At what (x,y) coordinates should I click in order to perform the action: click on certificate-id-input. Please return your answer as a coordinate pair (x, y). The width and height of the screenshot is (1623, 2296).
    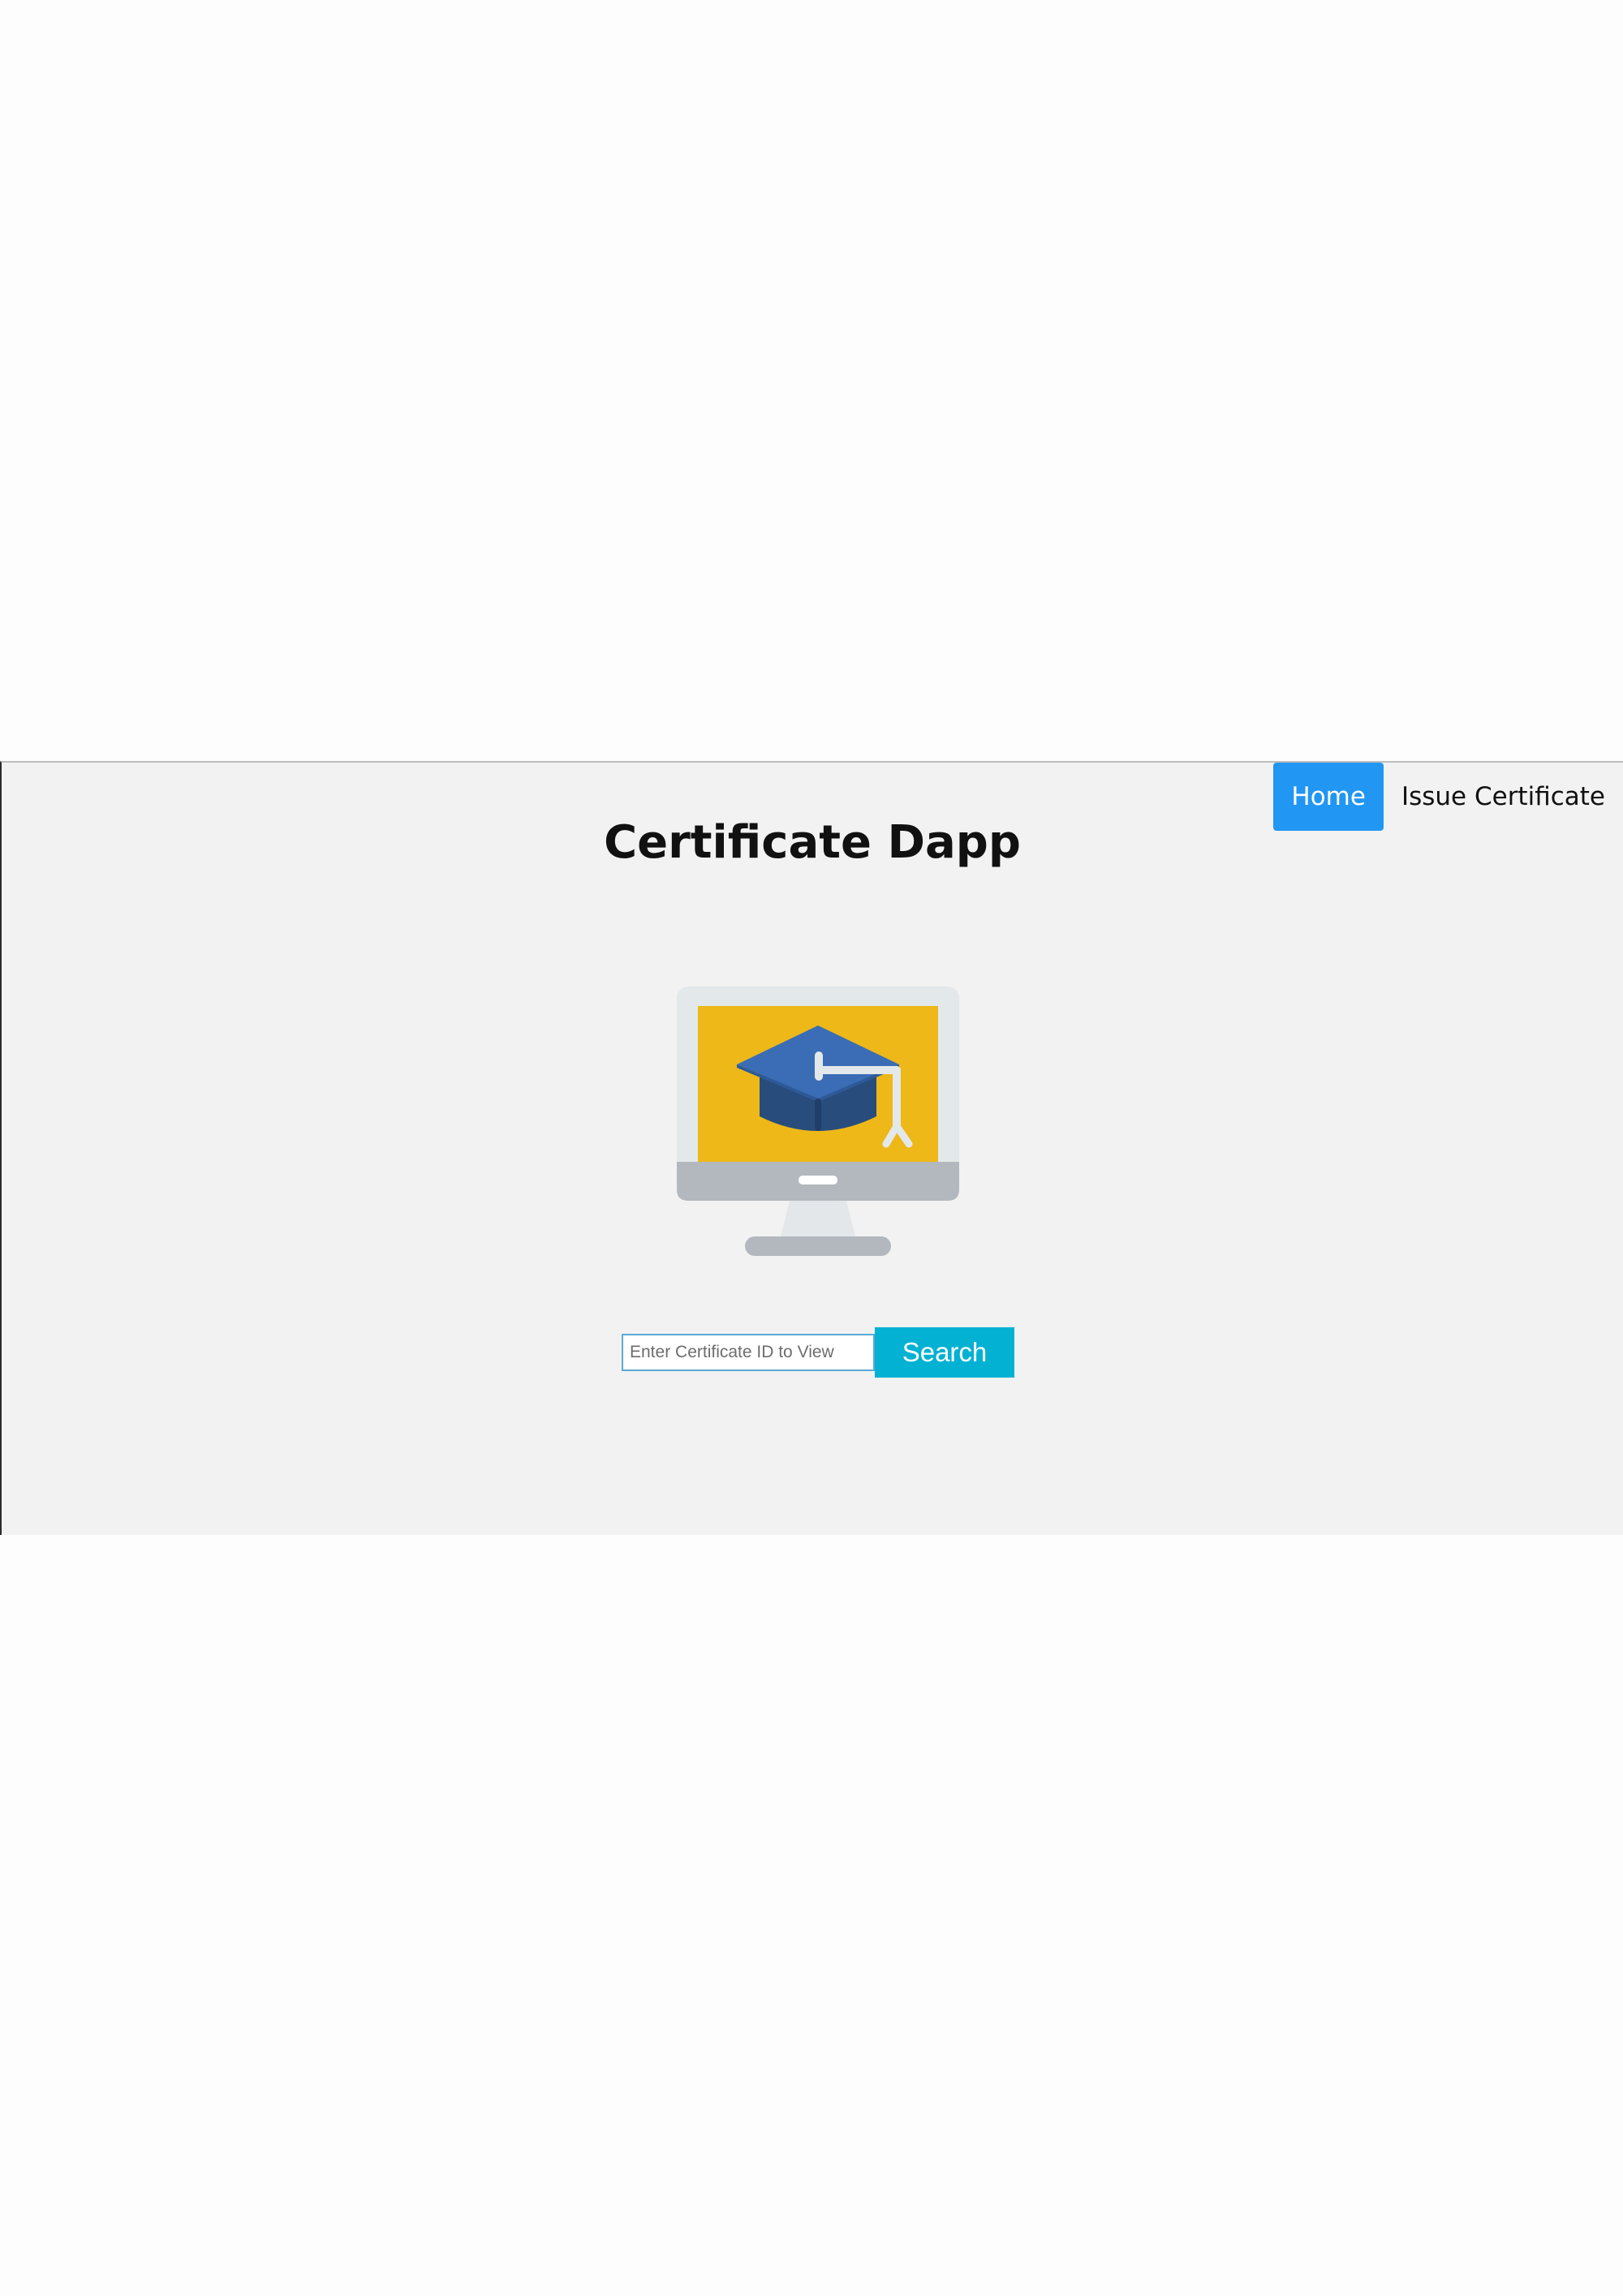
    Looking at the image, I should click on (748, 1352).